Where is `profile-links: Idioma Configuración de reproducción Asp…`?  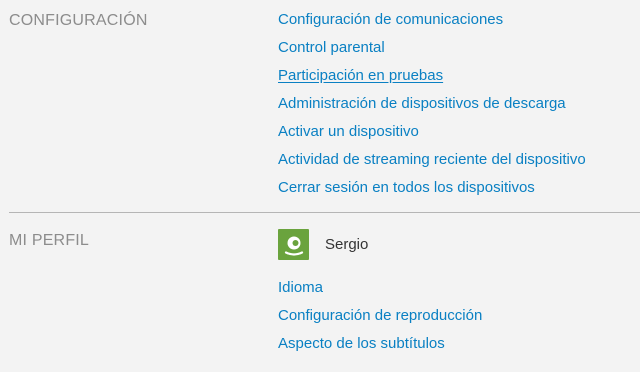
profile-links: Idioma Configuración de reproducción Asp… is located at coordinates (380, 318).